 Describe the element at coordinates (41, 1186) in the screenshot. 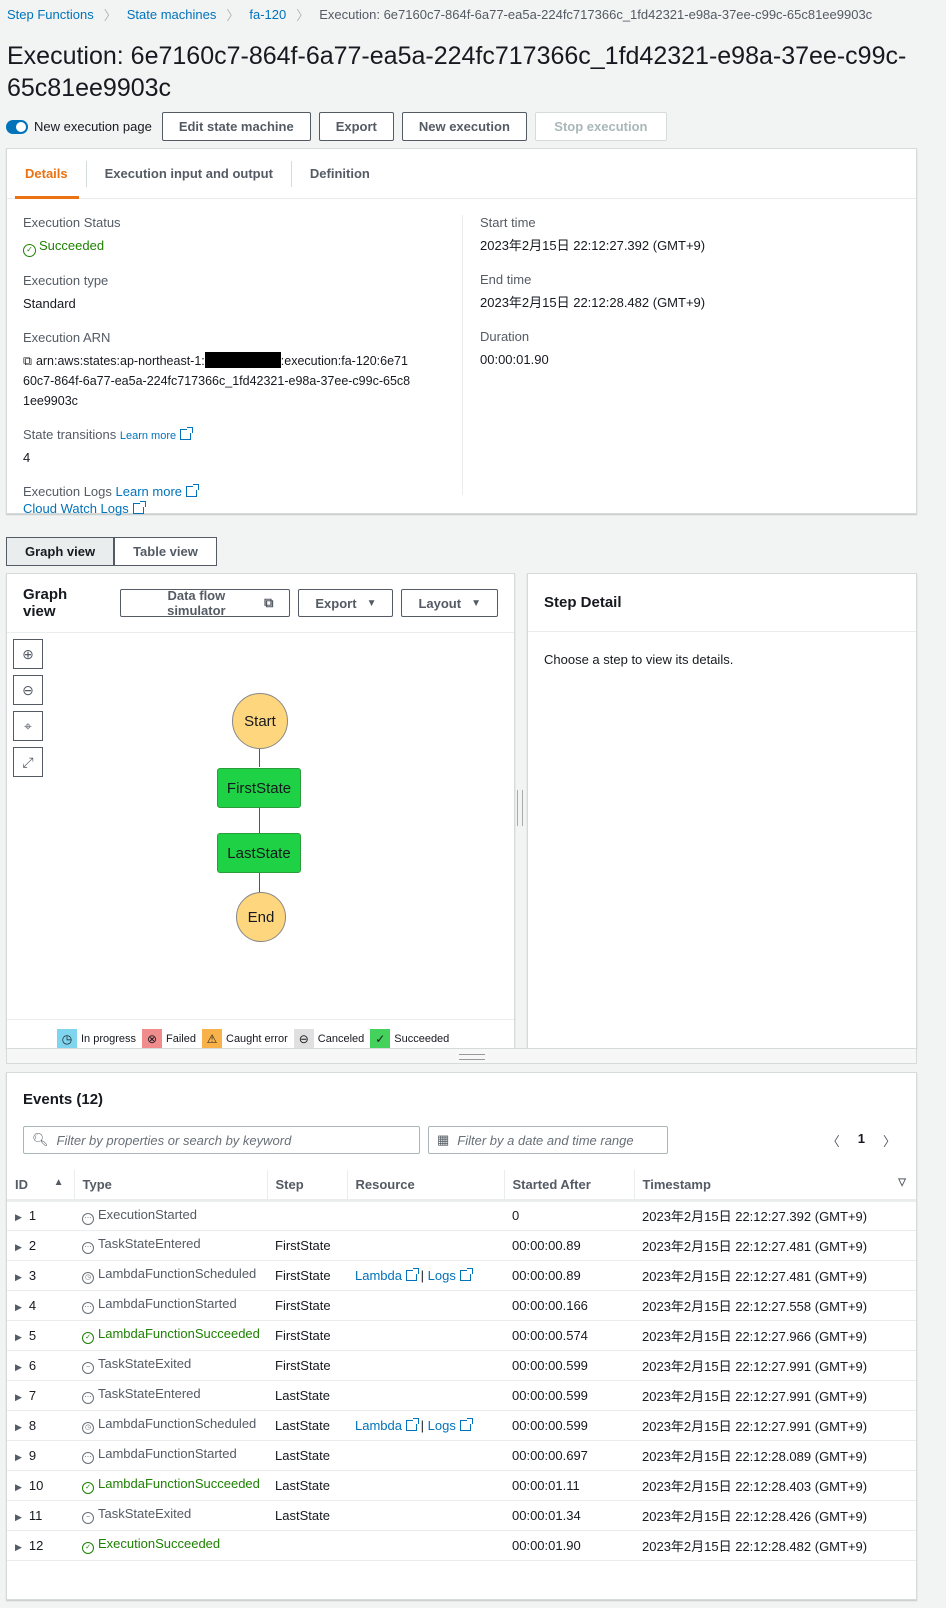

I see `col-id: ID ▲` at that location.